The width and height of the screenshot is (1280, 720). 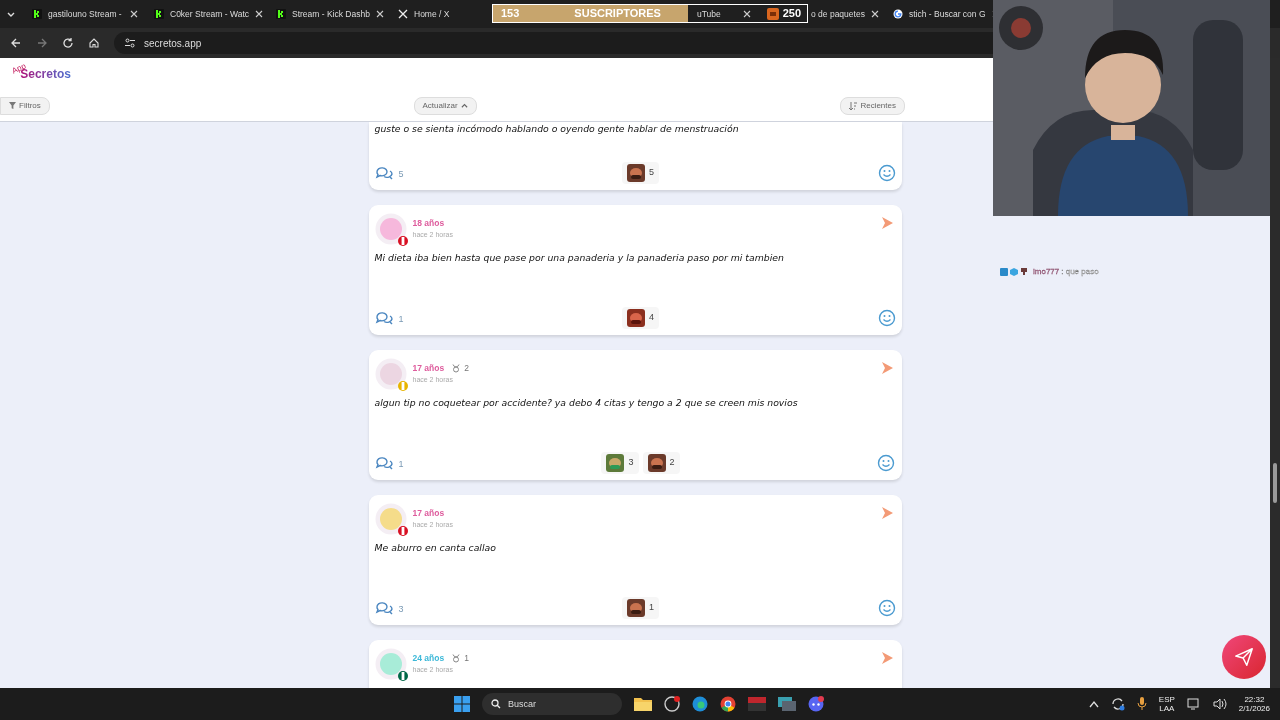 I want to click on send-icon, so click(x=1244, y=657).